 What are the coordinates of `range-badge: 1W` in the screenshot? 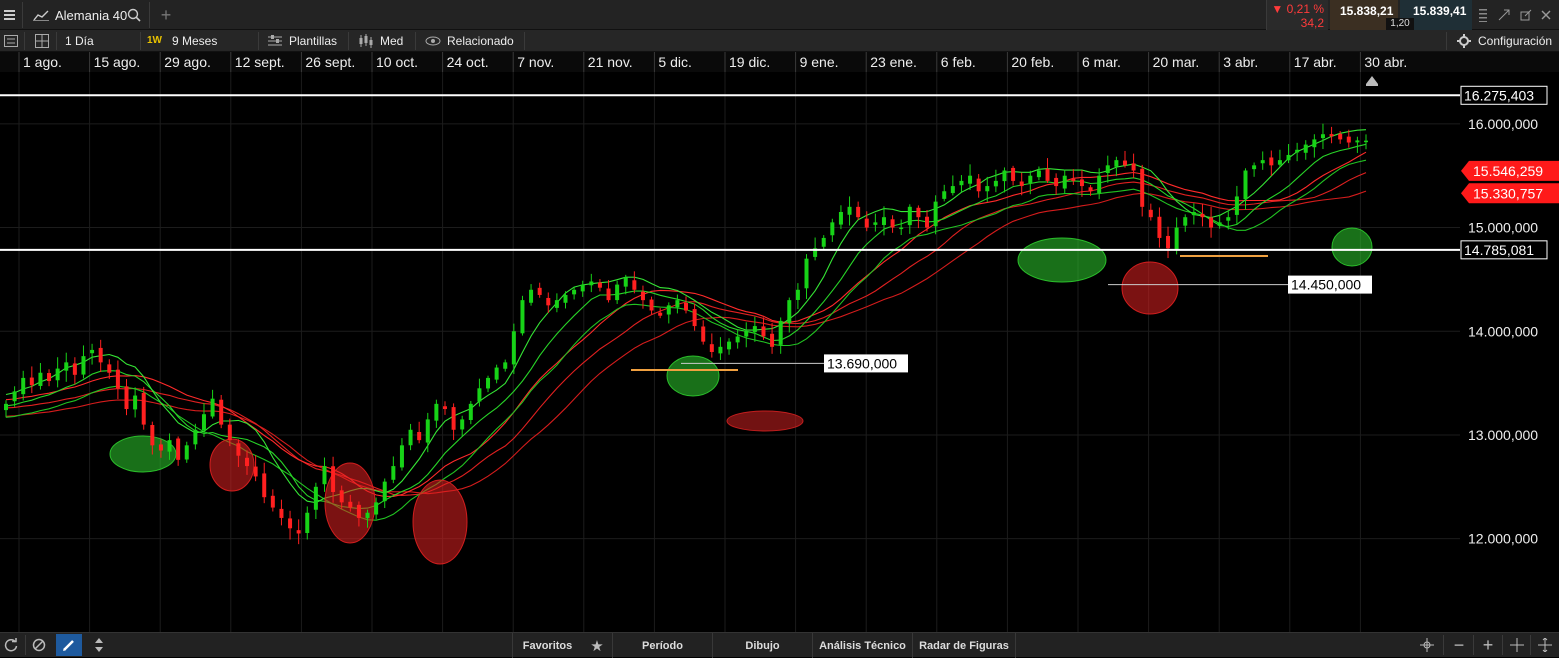 It's located at (154, 40).